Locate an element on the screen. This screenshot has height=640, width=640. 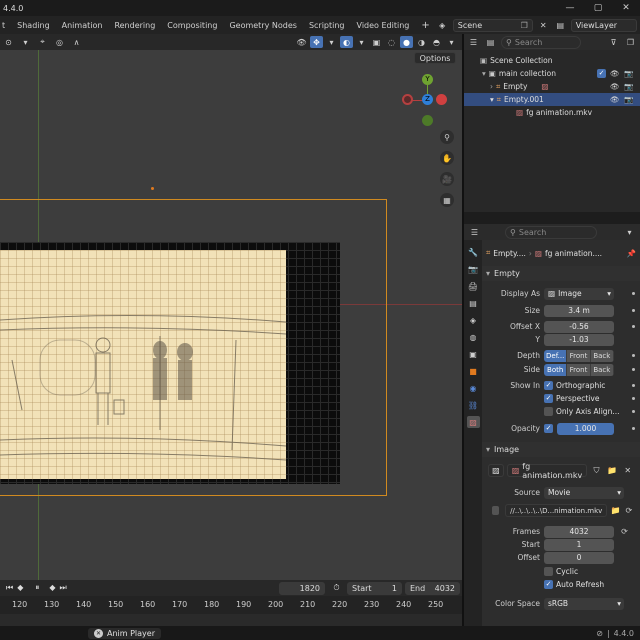
fake-user-shield-icon: ⛉ is located at coordinates (596, 471).